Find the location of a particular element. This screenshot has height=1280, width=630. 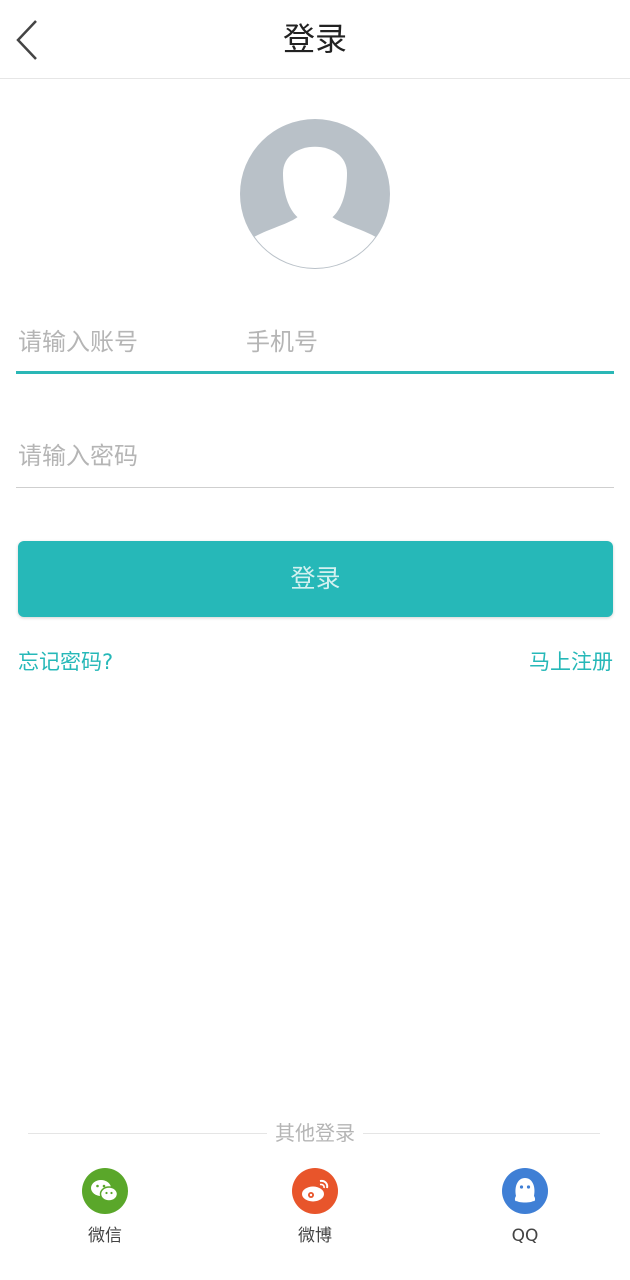

wechat-icon is located at coordinates (105, 1191).